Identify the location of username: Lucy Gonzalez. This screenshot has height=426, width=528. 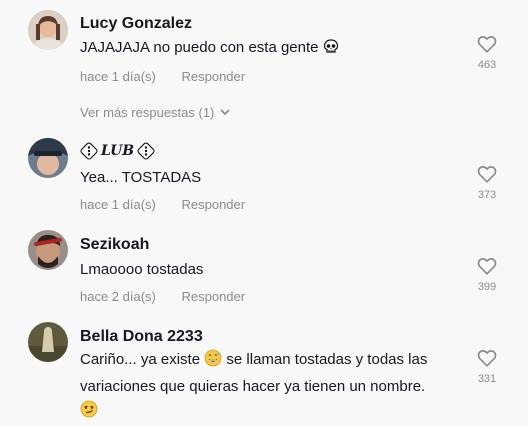
(136, 24).